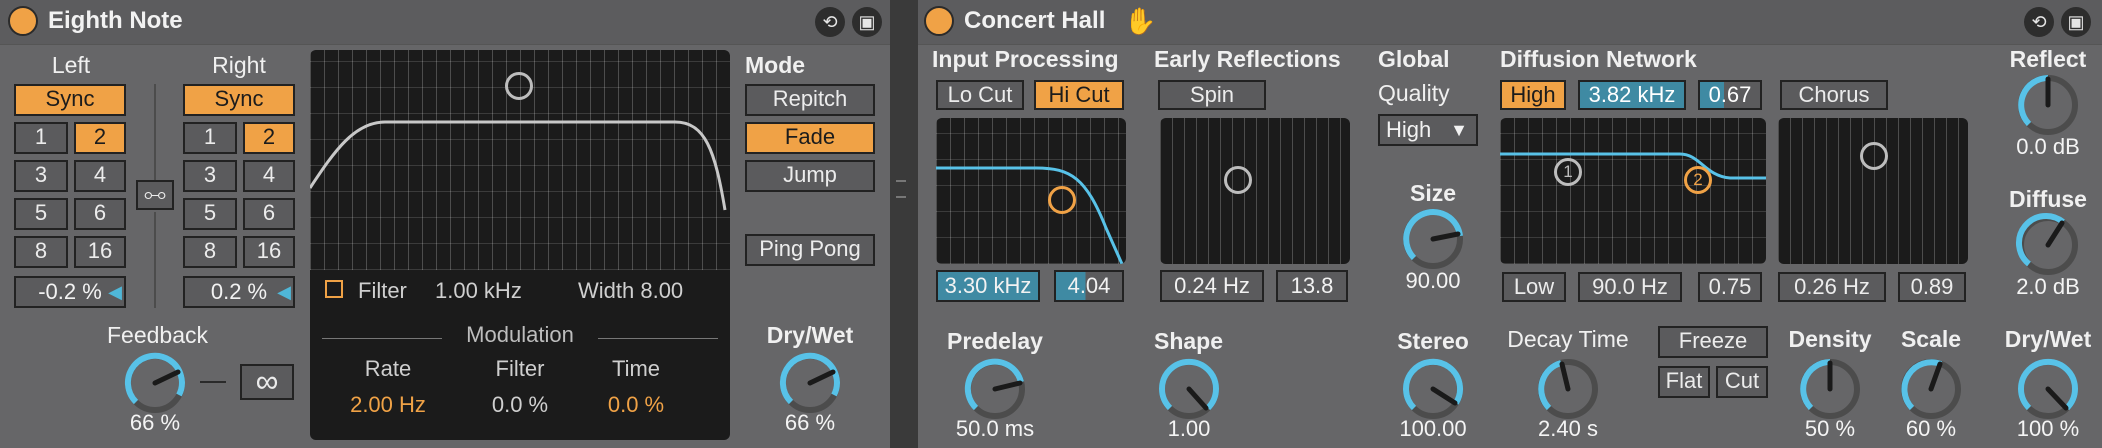 The width and height of the screenshot is (2102, 448). What do you see at coordinates (810, 100) in the screenshot?
I see `mode-repitch-button: Repitch` at bounding box center [810, 100].